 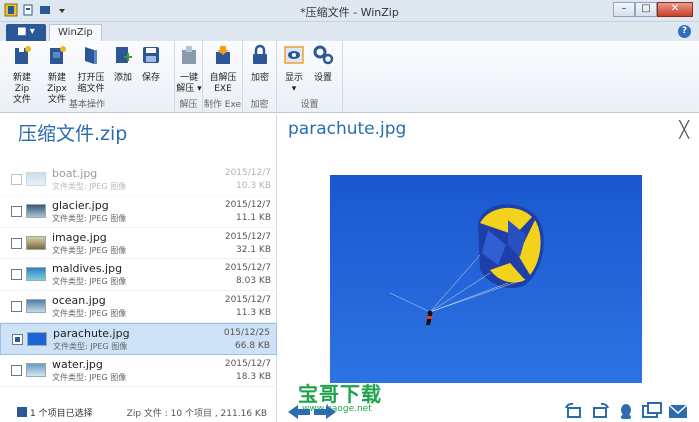 I want to click on file-size: 10.3 KB, so click(x=253, y=186).